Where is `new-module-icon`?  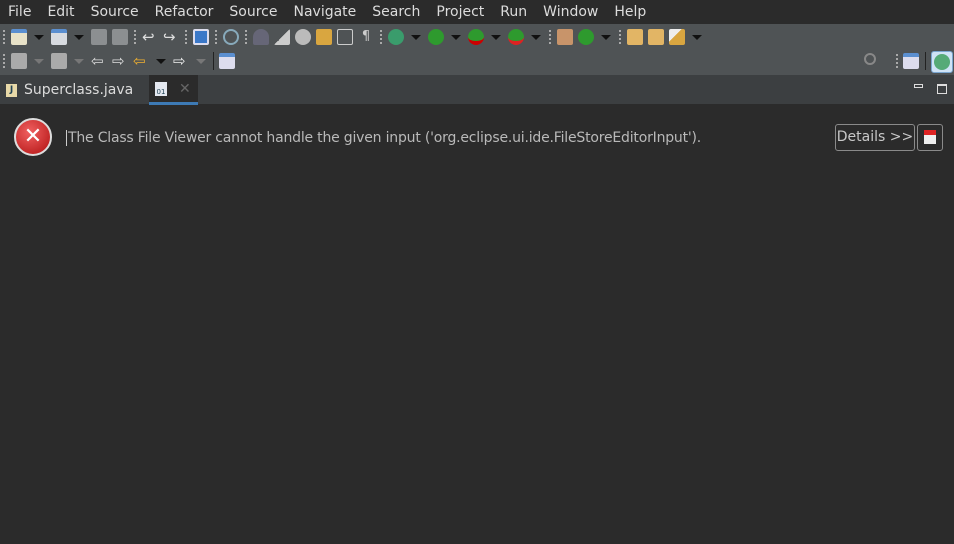
new-module-icon is located at coordinates (565, 37).